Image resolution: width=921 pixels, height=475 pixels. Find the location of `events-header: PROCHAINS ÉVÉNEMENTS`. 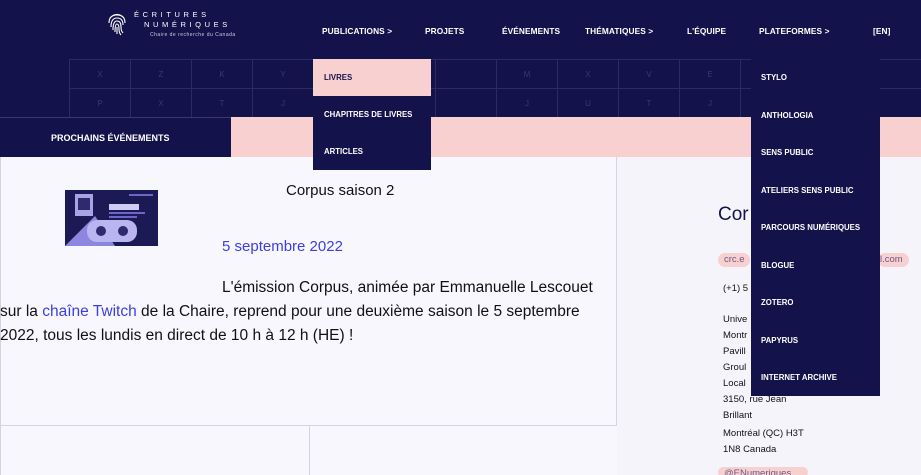

events-header: PROCHAINS ÉVÉNEMENTS is located at coordinates (115, 137).